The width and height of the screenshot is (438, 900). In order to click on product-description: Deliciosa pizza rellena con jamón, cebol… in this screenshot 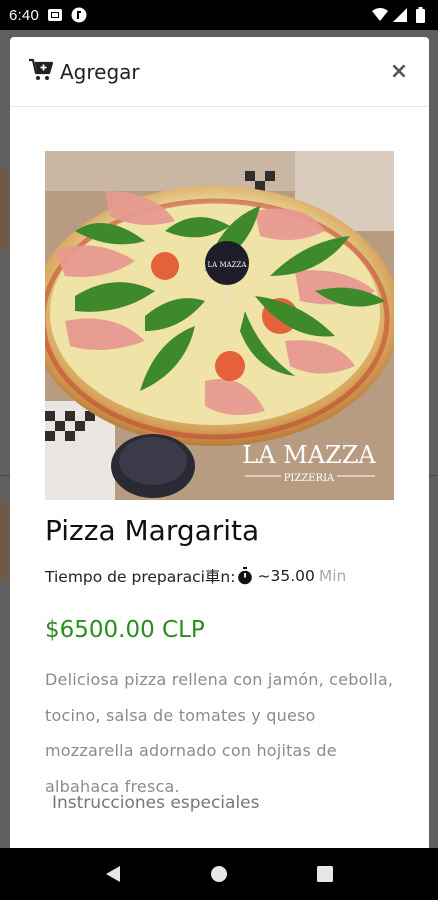, I will do `click(219, 733)`.